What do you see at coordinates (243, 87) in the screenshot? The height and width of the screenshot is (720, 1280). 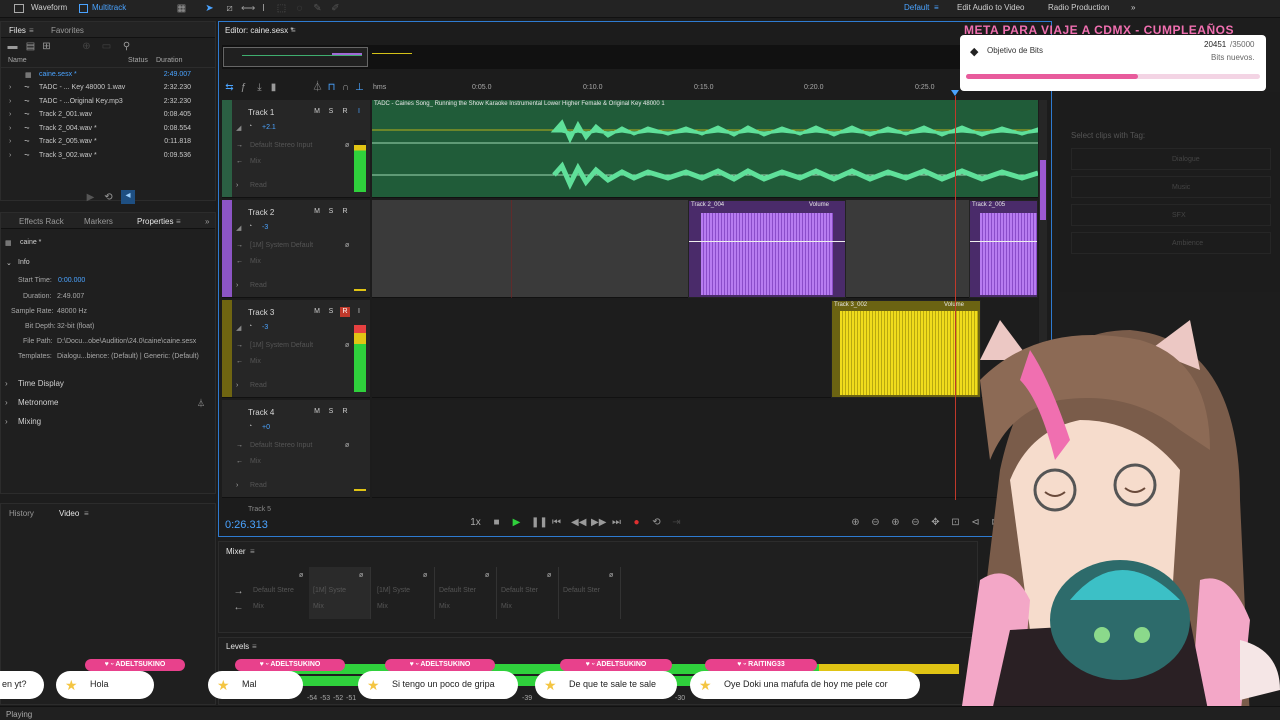 I see `fx-icon: ƒ` at bounding box center [243, 87].